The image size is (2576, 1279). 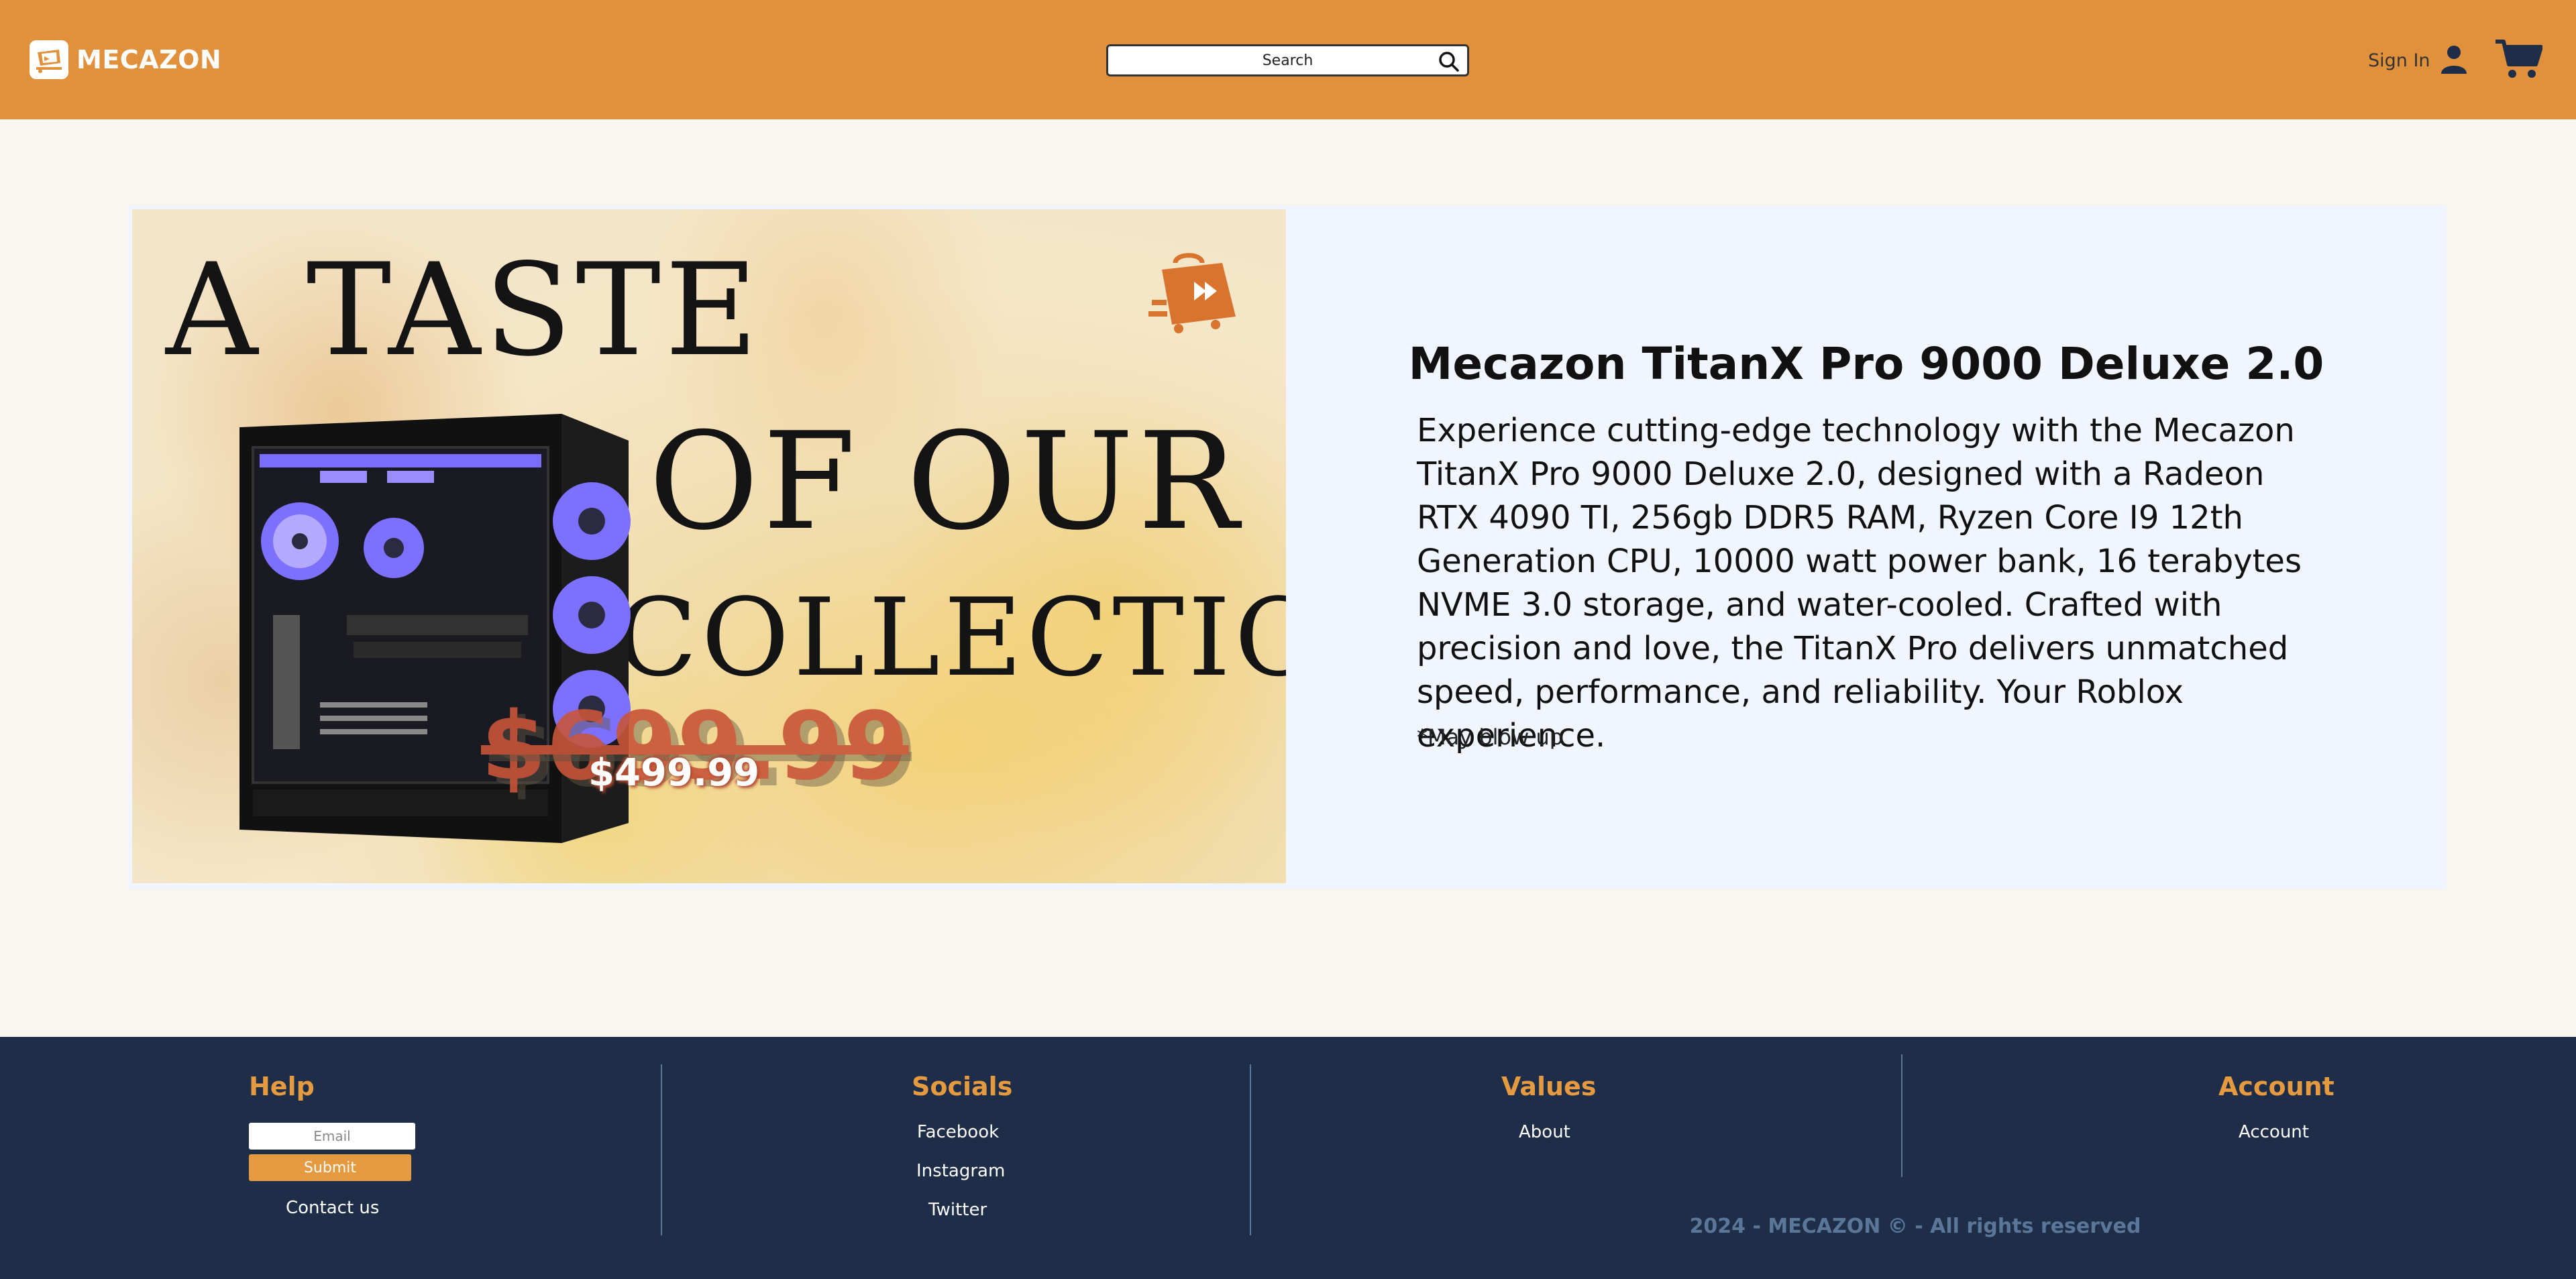 I want to click on signin-label: Sign In, so click(x=2399, y=61).